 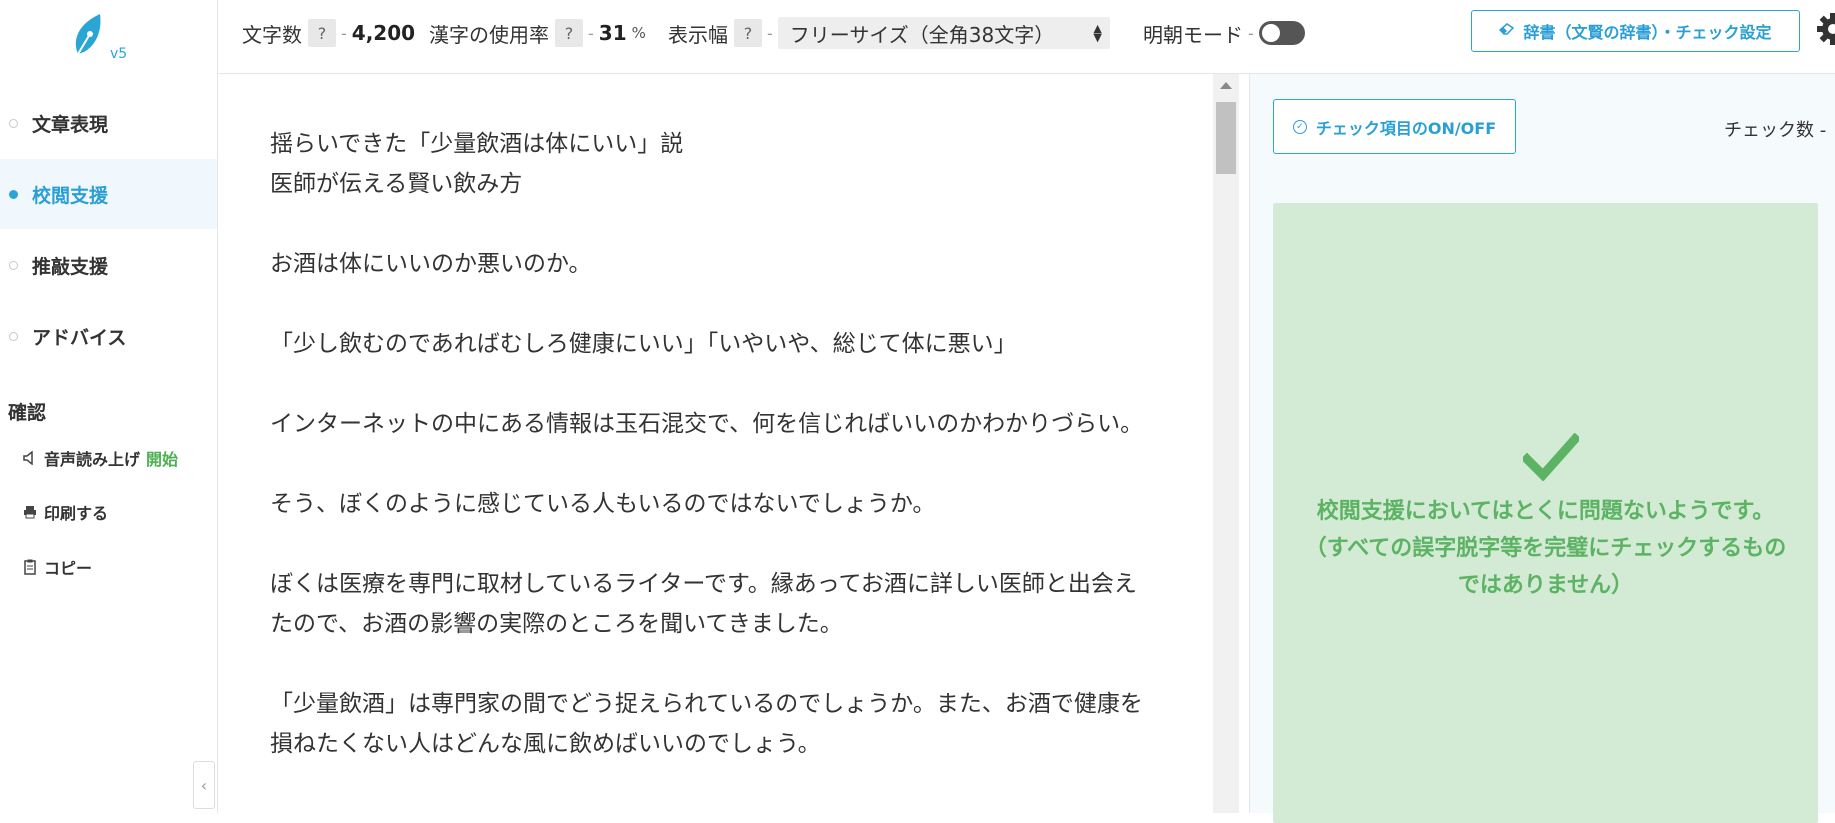 What do you see at coordinates (30, 458) in the screenshot?
I see `speaker-icon` at bounding box center [30, 458].